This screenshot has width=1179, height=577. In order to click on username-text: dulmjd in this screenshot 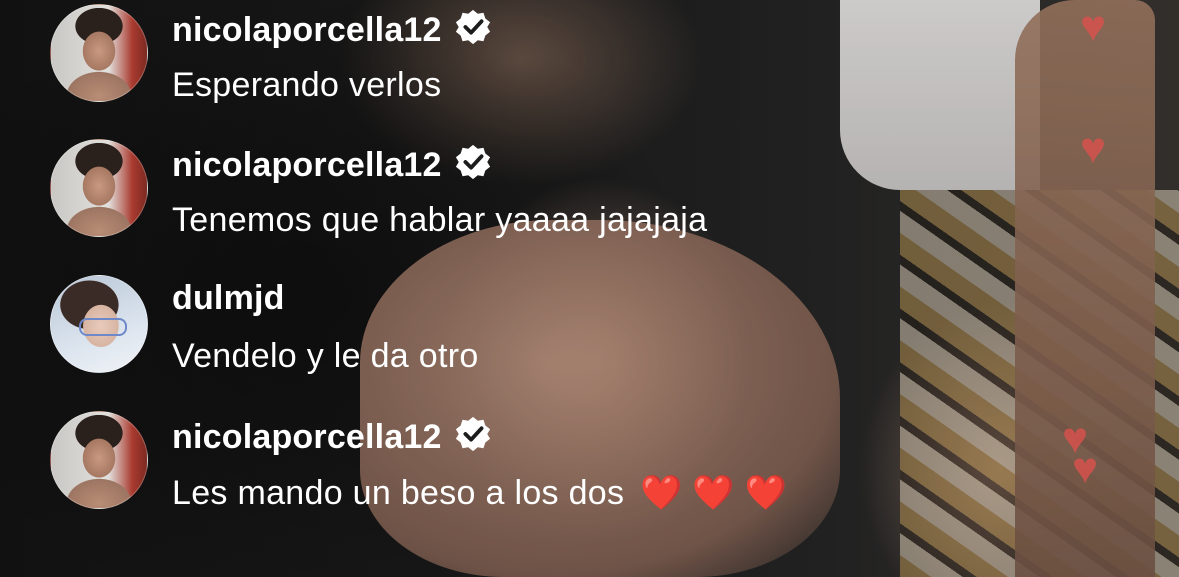, I will do `click(228, 298)`.